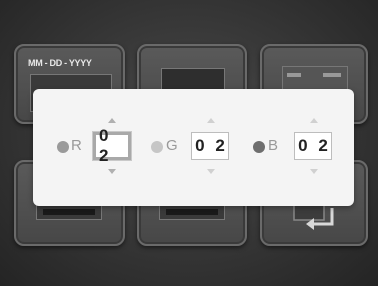 The width and height of the screenshot is (378, 286). Describe the element at coordinates (60, 63) in the screenshot. I see `date-format-label: MM - DD - YYYY` at that location.